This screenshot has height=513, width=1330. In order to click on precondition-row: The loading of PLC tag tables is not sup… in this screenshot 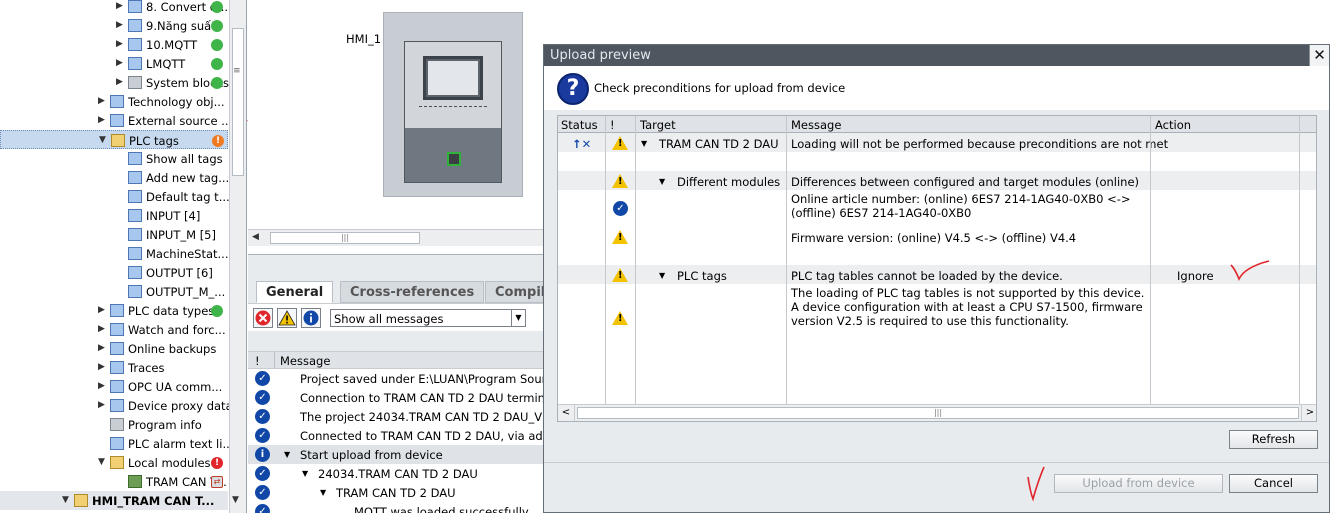, I will do `click(937, 306)`.